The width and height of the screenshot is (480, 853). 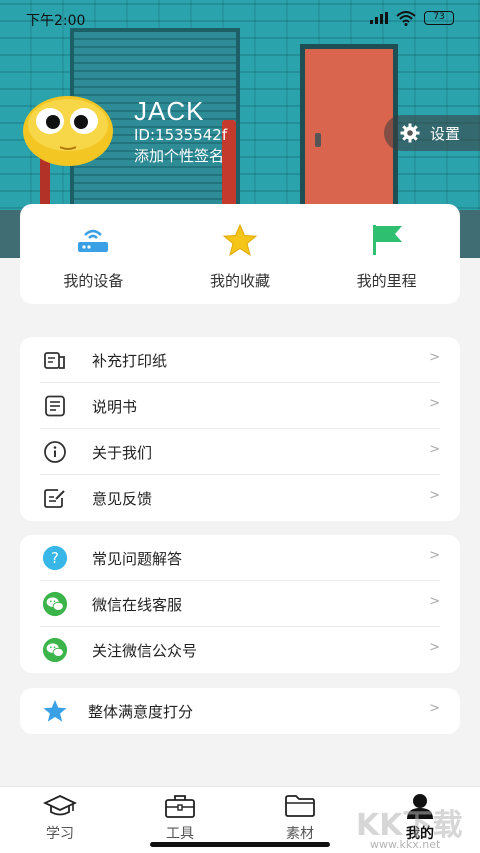 I want to click on tab-label: 素材, so click(x=300, y=834).